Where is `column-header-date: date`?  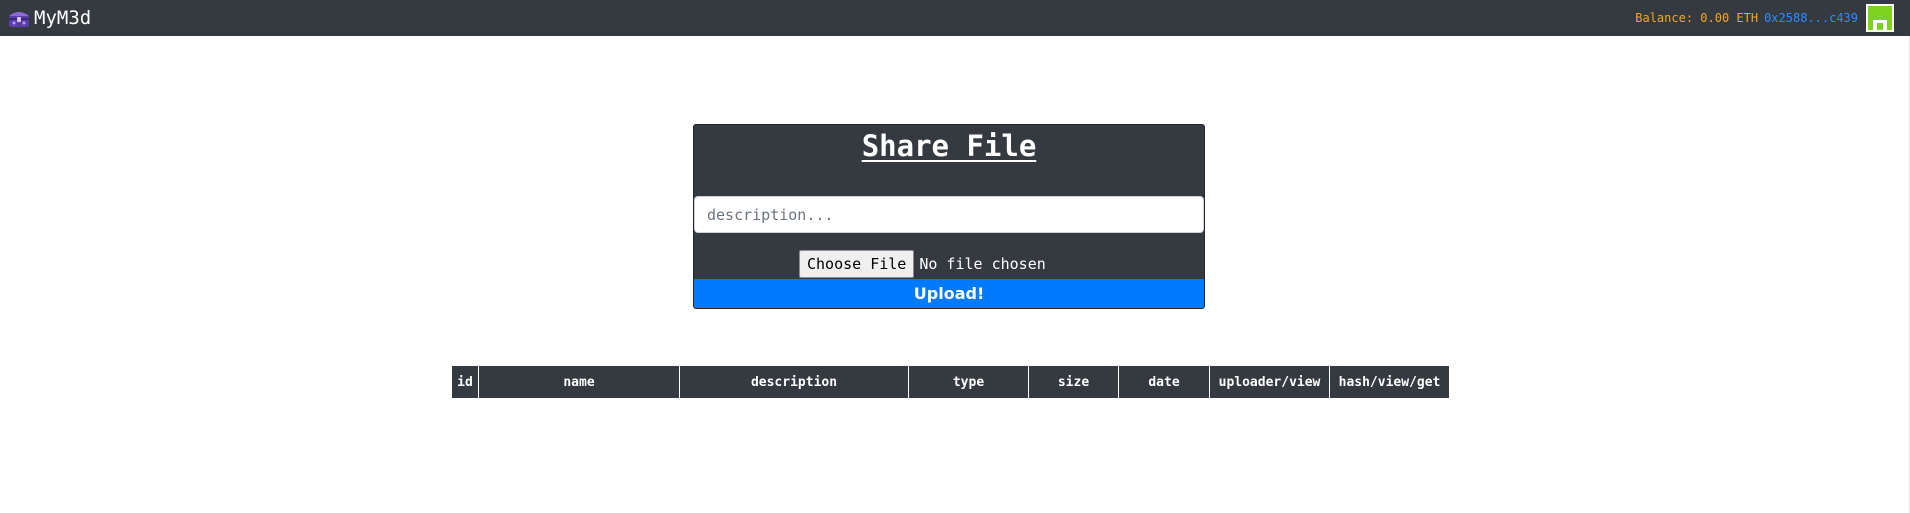 column-header-date: date is located at coordinates (1164, 382).